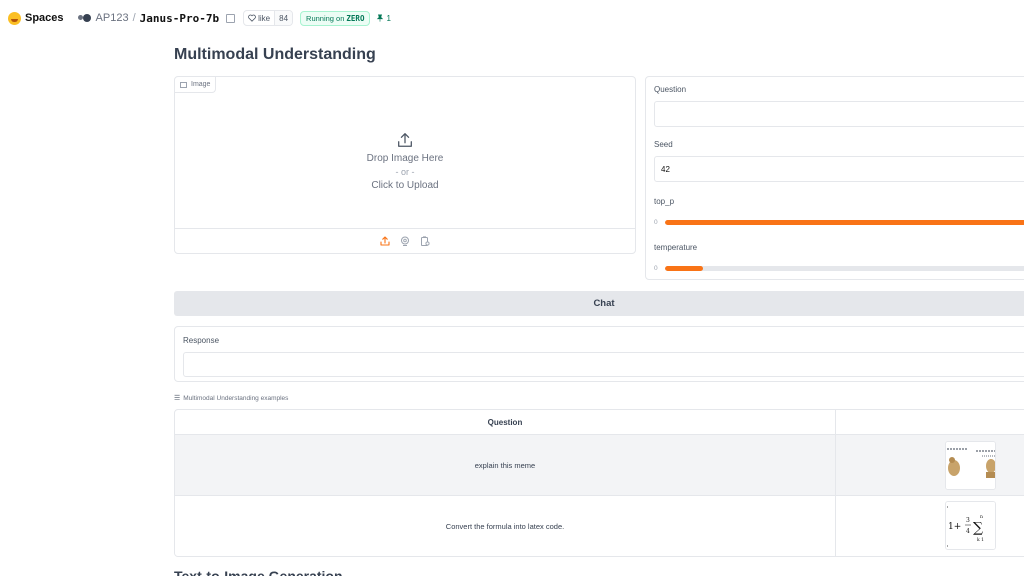 The height and width of the screenshot is (576, 1024). Describe the element at coordinates (252, 18) in the screenshot. I see `heart-icon` at that location.